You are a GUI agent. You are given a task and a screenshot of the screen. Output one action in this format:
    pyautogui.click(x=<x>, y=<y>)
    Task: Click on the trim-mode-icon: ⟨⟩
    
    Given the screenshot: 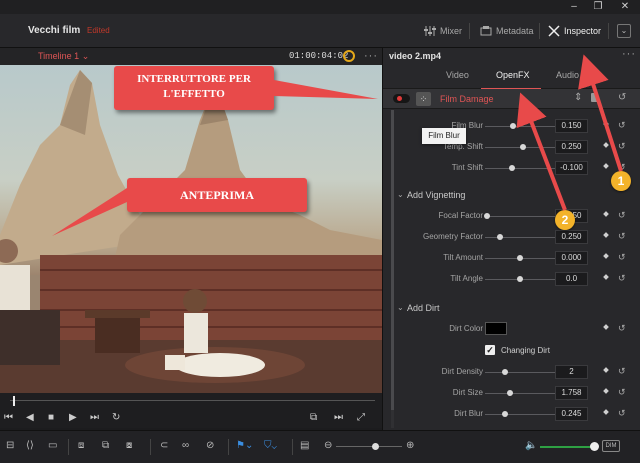 What is the action you would take?
    pyautogui.click(x=30, y=445)
    